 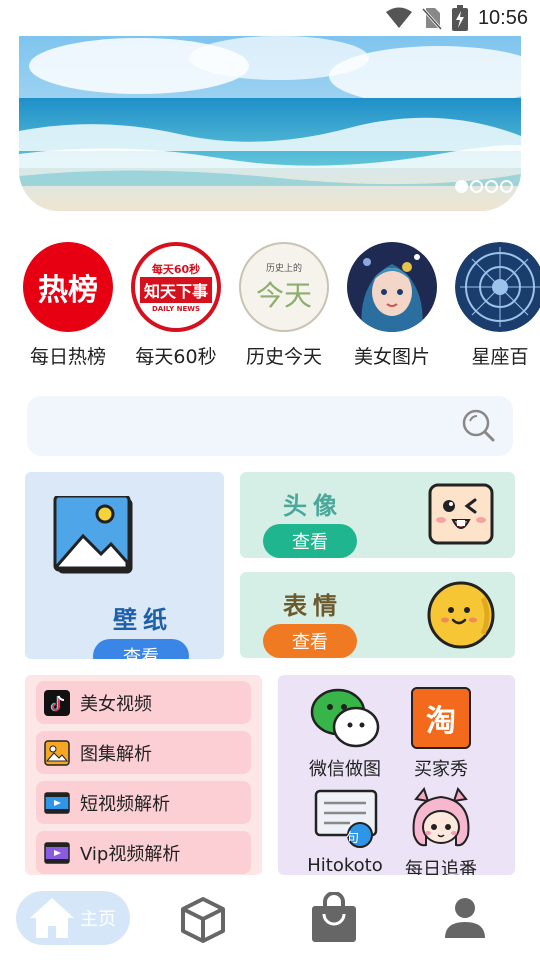 I want to click on history-today-badge-main: 今天, so click(x=283, y=295).